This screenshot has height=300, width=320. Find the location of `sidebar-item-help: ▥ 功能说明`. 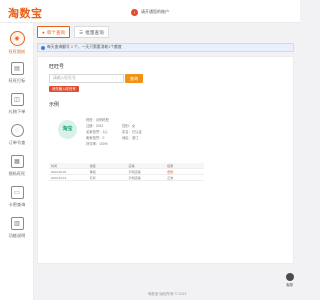

sidebar-item-help: ▥ 功能说明 is located at coordinates (17, 229).